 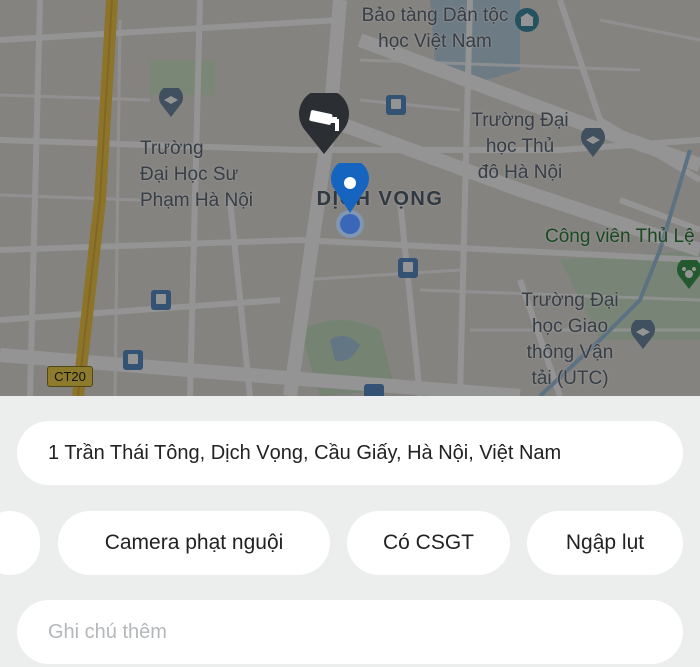 What do you see at coordinates (70, 376) in the screenshot?
I see `road-shield-ct20: CT20` at bounding box center [70, 376].